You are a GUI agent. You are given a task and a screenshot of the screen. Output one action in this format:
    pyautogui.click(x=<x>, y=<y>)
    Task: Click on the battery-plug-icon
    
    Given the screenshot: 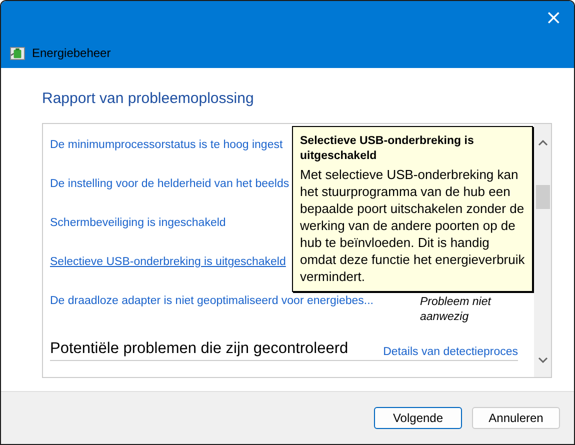 What is the action you would take?
    pyautogui.click(x=17, y=53)
    